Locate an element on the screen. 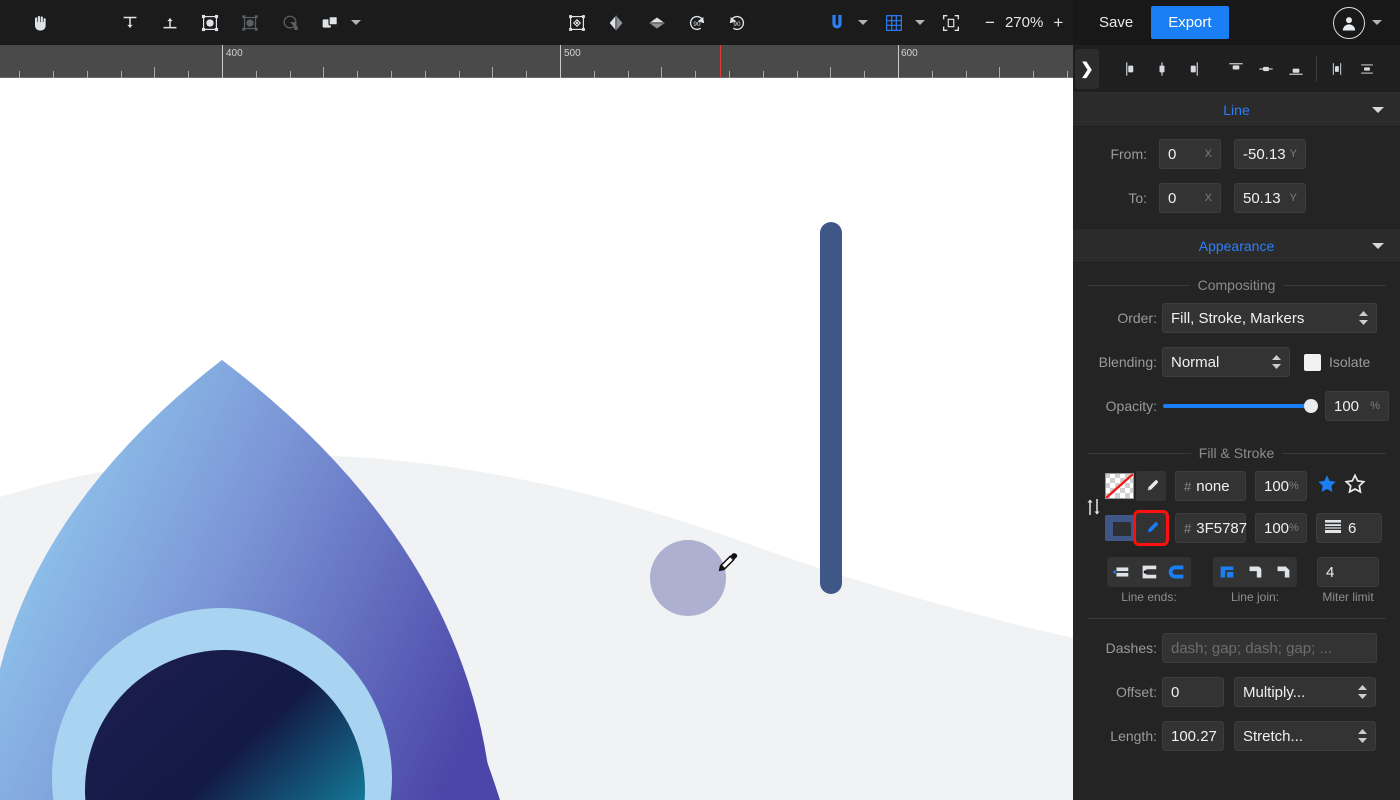  panel-expand-icon: ❯ is located at coordinates (1087, 68).